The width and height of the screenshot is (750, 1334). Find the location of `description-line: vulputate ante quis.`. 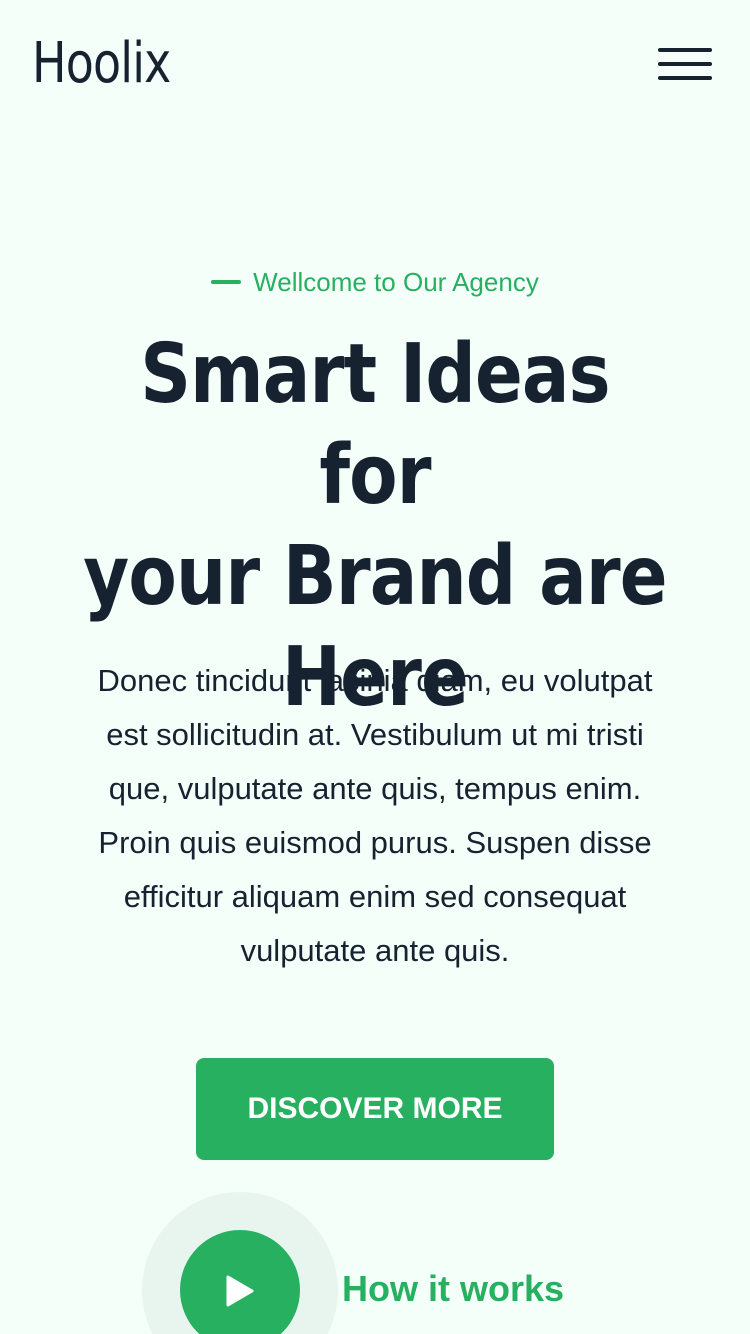

description-line: vulputate ante quis. is located at coordinates (375, 950).